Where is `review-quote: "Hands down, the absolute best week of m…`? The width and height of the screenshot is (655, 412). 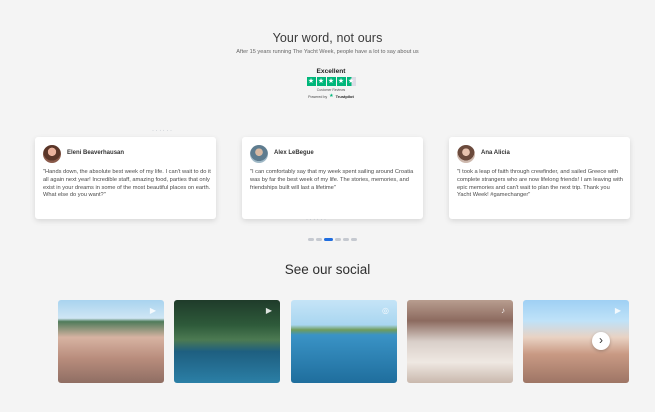
review-quote: "Hands down, the absolute best week of m… is located at coordinates (127, 184).